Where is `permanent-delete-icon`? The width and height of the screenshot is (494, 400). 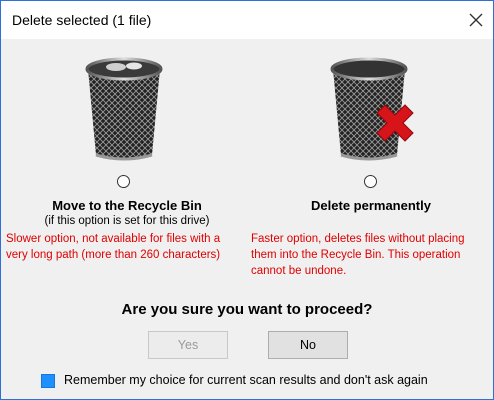 permanent-delete-icon is located at coordinates (369, 111).